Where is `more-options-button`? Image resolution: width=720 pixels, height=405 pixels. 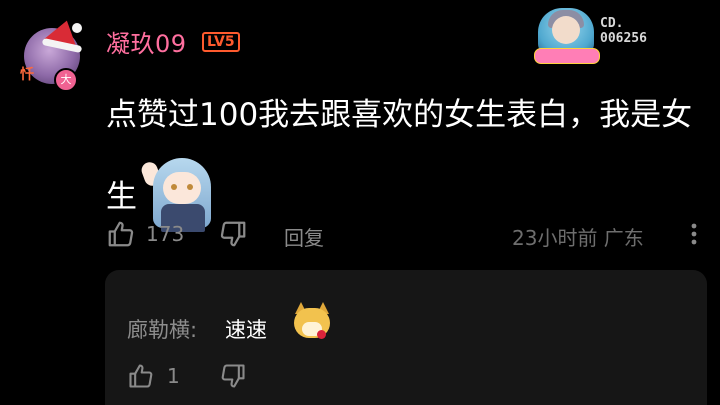
more-options-button is located at coordinates (694, 234).